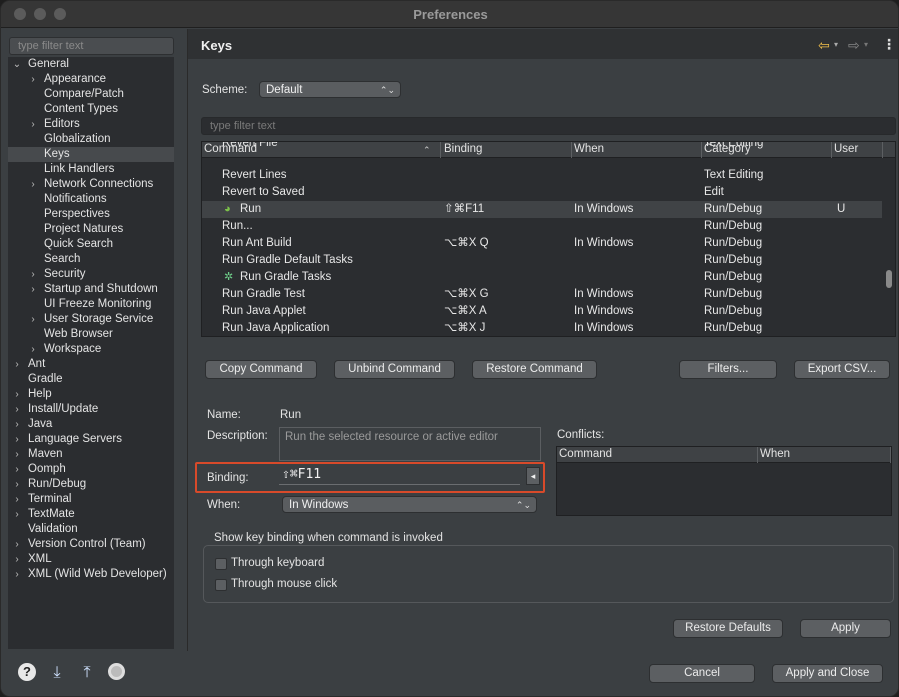 This screenshot has width=899, height=697. I want to click on tree-item: › Ant, so click(91, 364).